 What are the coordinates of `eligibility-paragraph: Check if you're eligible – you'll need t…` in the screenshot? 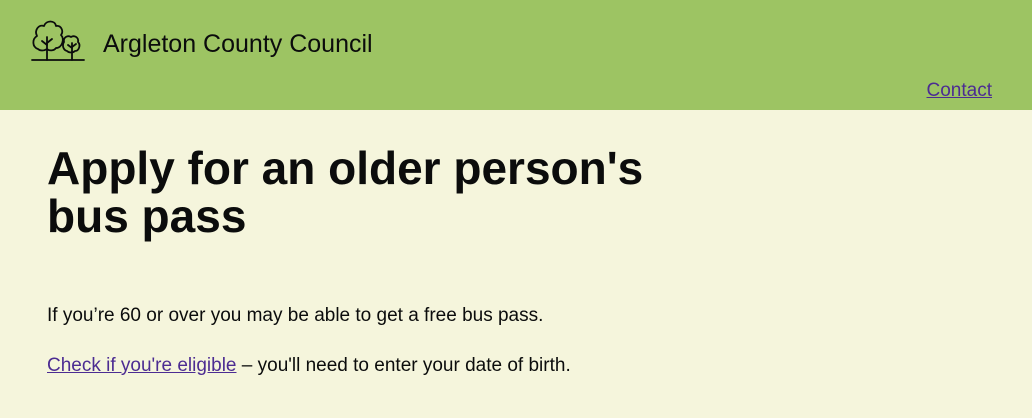 It's located at (309, 366).